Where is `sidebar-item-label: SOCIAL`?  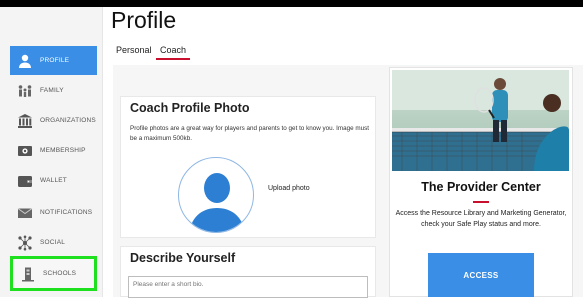 sidebar-item-label: SOCIAL is located at coordinates (53, 242).